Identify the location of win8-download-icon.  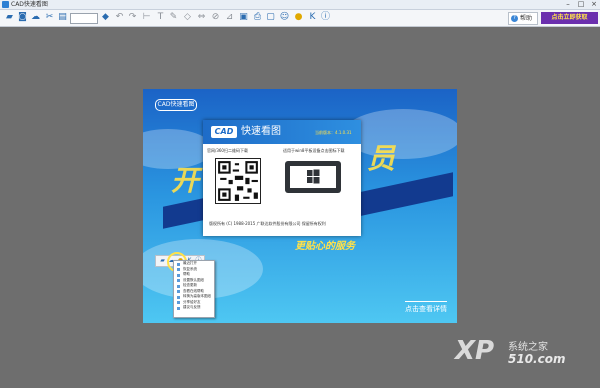
(313, 177).